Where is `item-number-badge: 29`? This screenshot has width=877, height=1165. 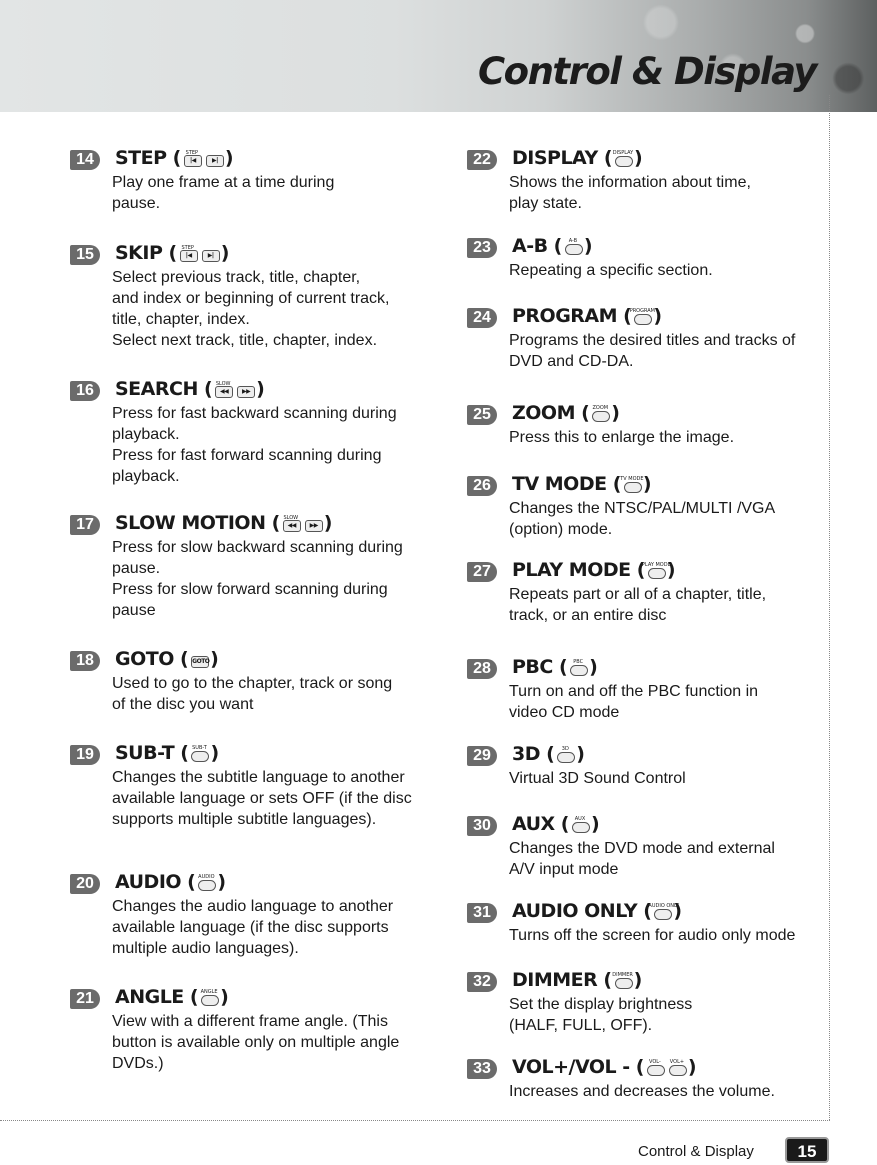 item-number-badge: 29 is located at coordinates (482, 756).